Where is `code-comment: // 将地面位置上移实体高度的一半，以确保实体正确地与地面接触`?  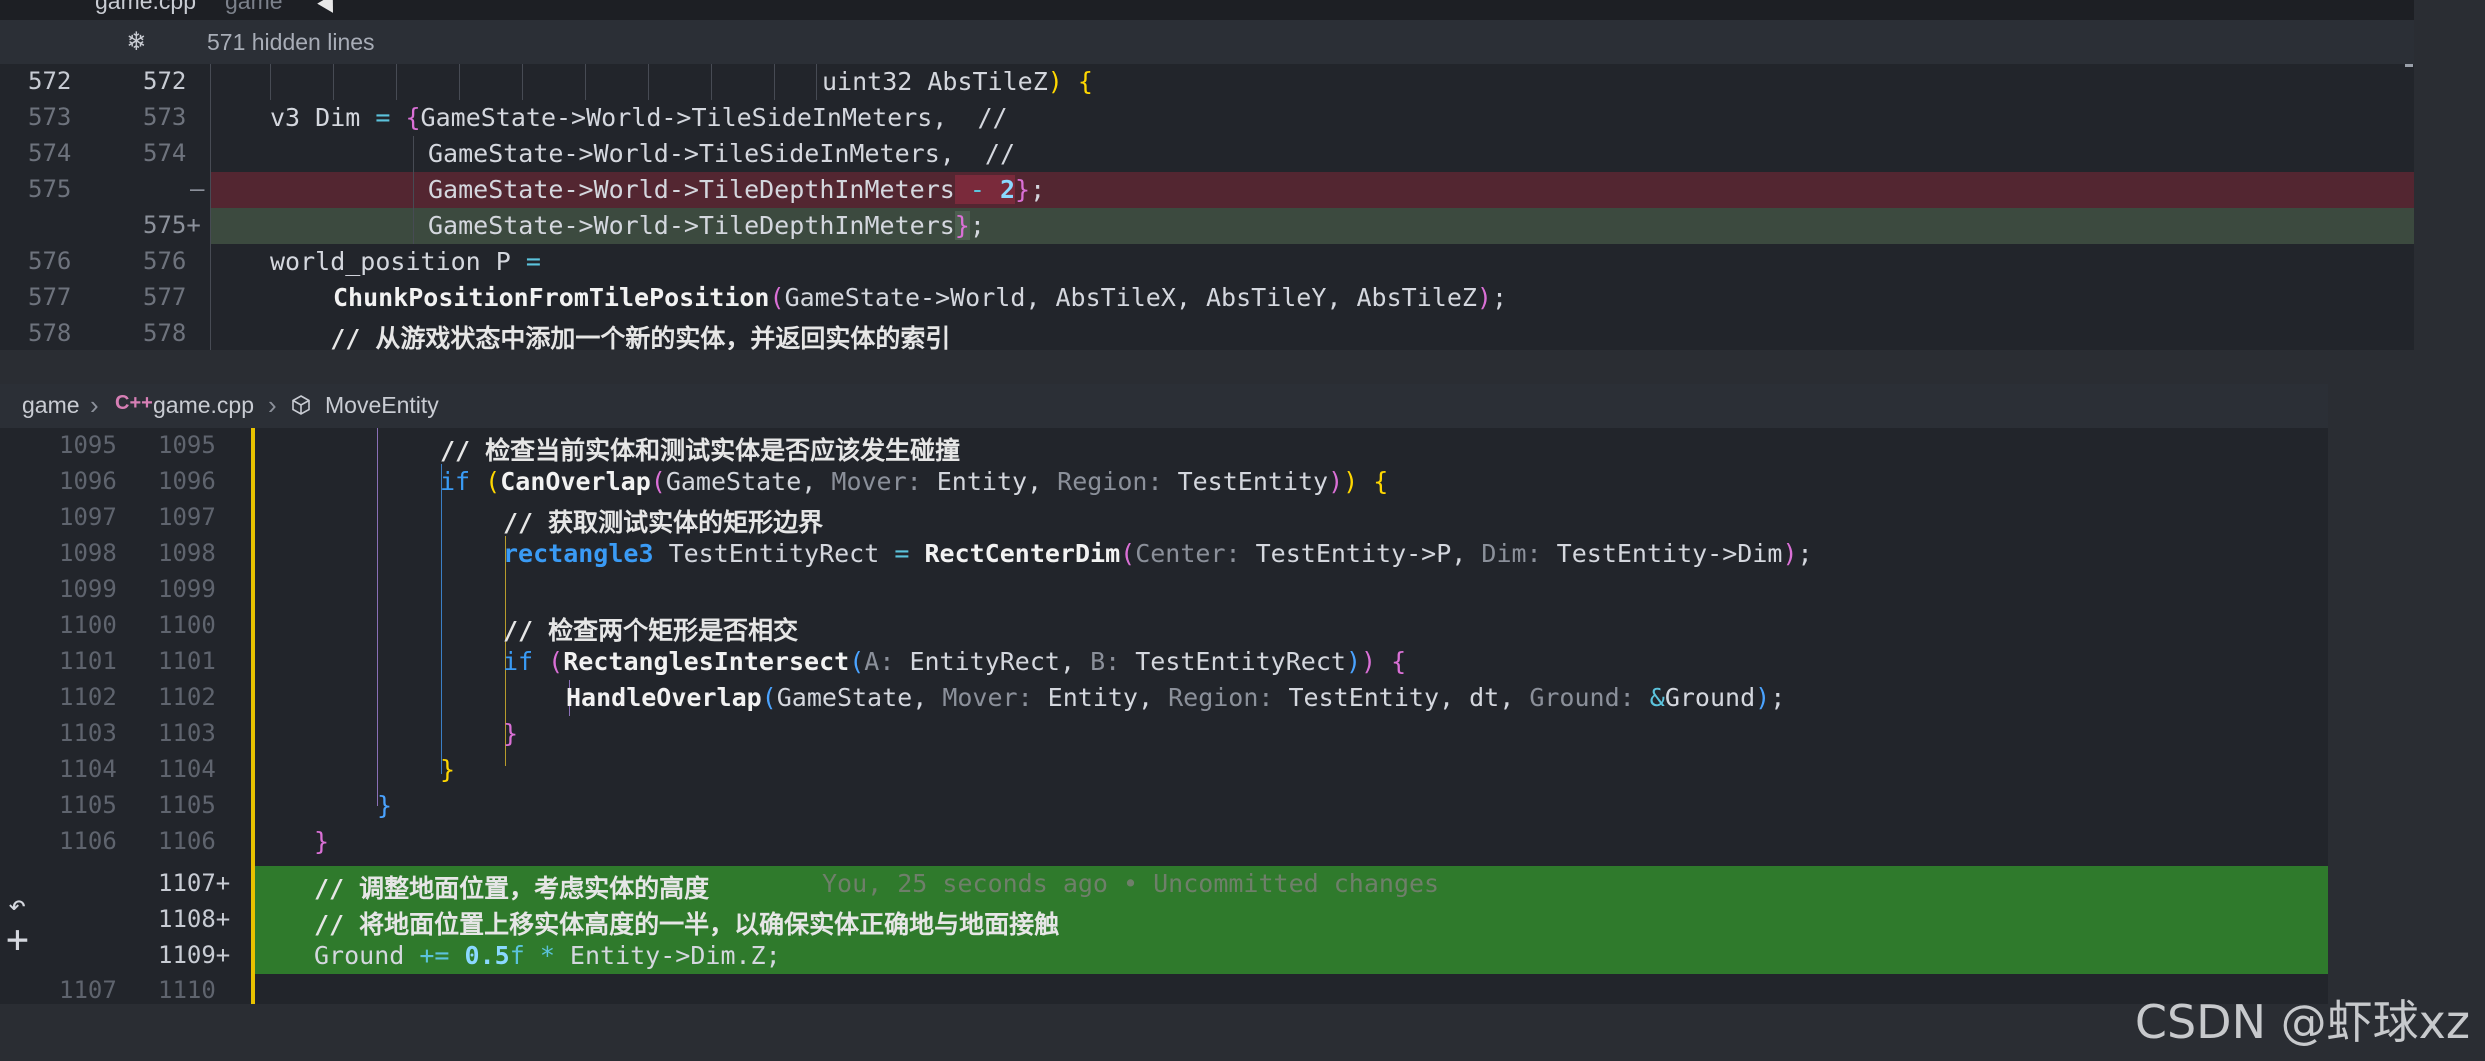
code-comment: // 将地面位置上移实体高度的一半，以确保实体正确地与地面接触 is located at coordinates (687, 924).